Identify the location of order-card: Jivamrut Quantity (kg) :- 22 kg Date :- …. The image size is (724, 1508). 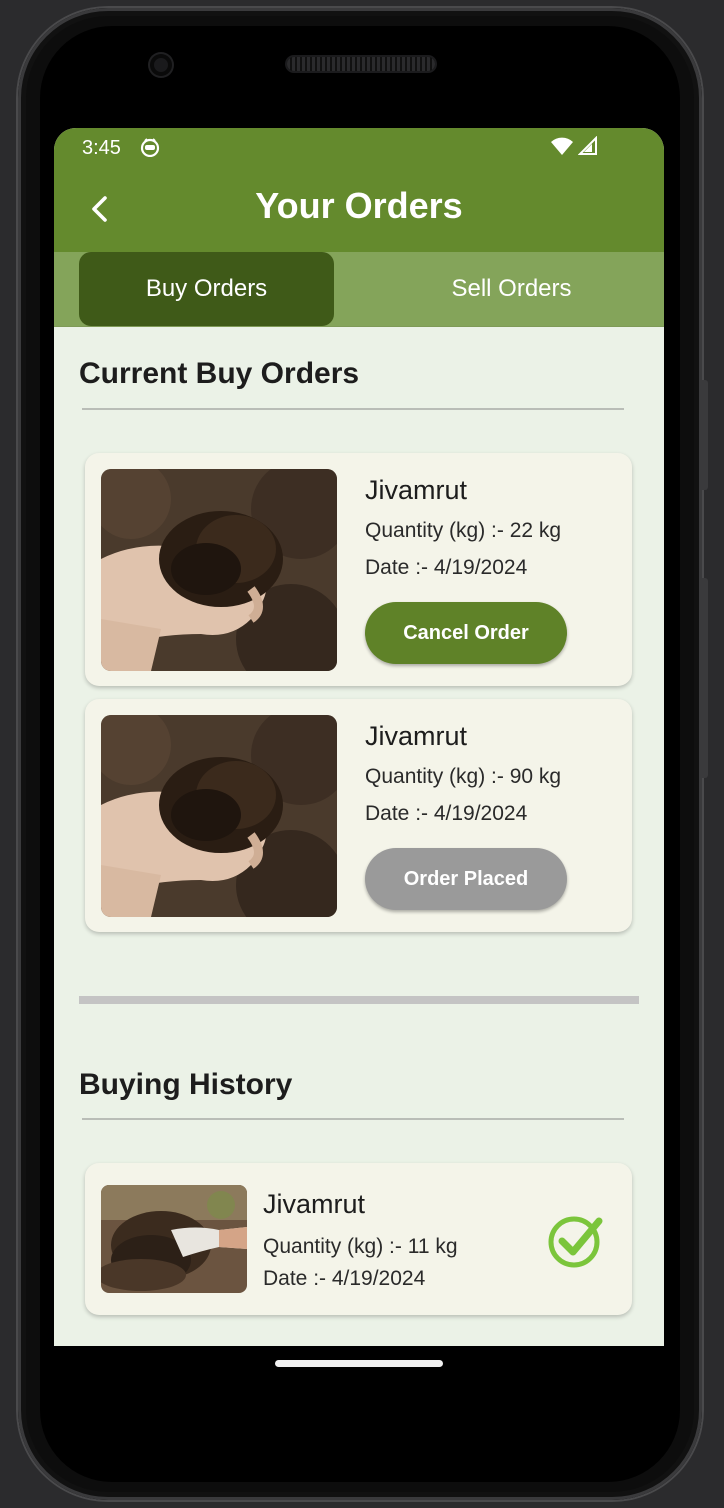
(358, 569).